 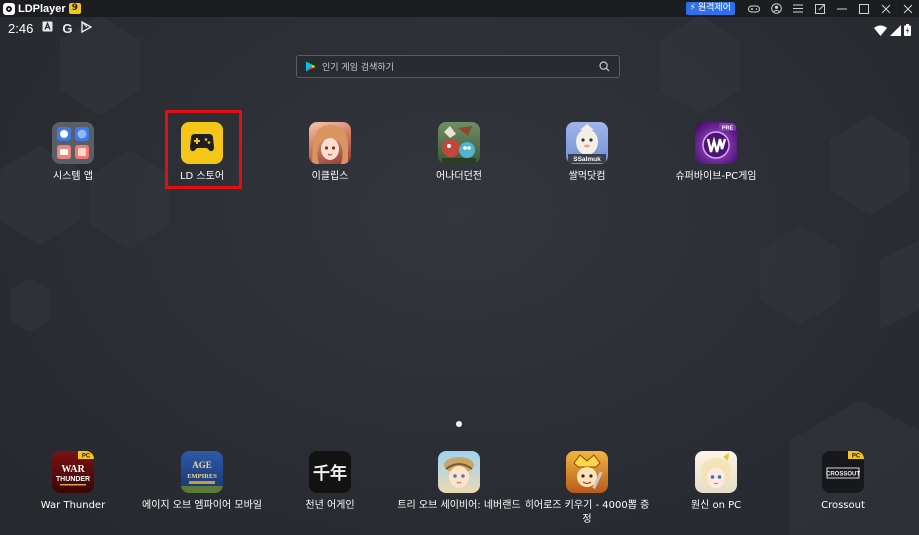 What do you see at coordinates (716, 505) in the screenshot?
I see `app-label: 원신 on PC` at bounding box center [716, 505].